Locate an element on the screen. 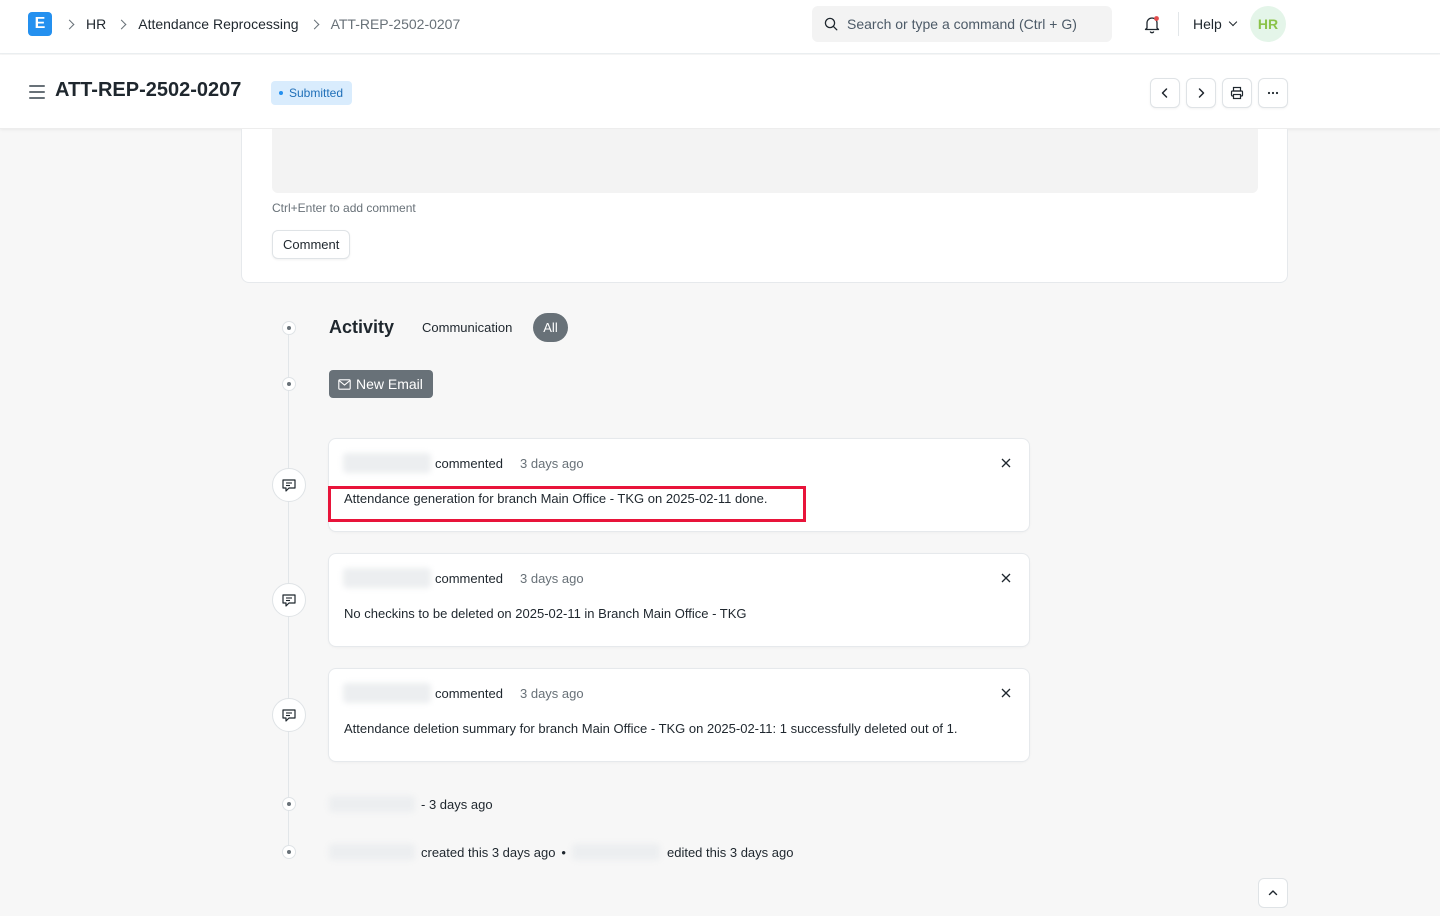  status-badge: Submitted is located at coordinates (312, 93).